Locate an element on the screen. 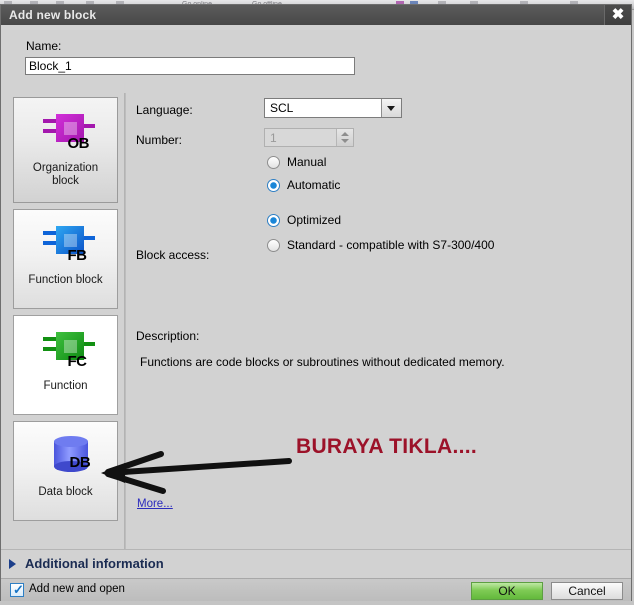 This screenshot has width=634, height=605. block-type-data-block: DB Data block is located at coordinates (65, 471).